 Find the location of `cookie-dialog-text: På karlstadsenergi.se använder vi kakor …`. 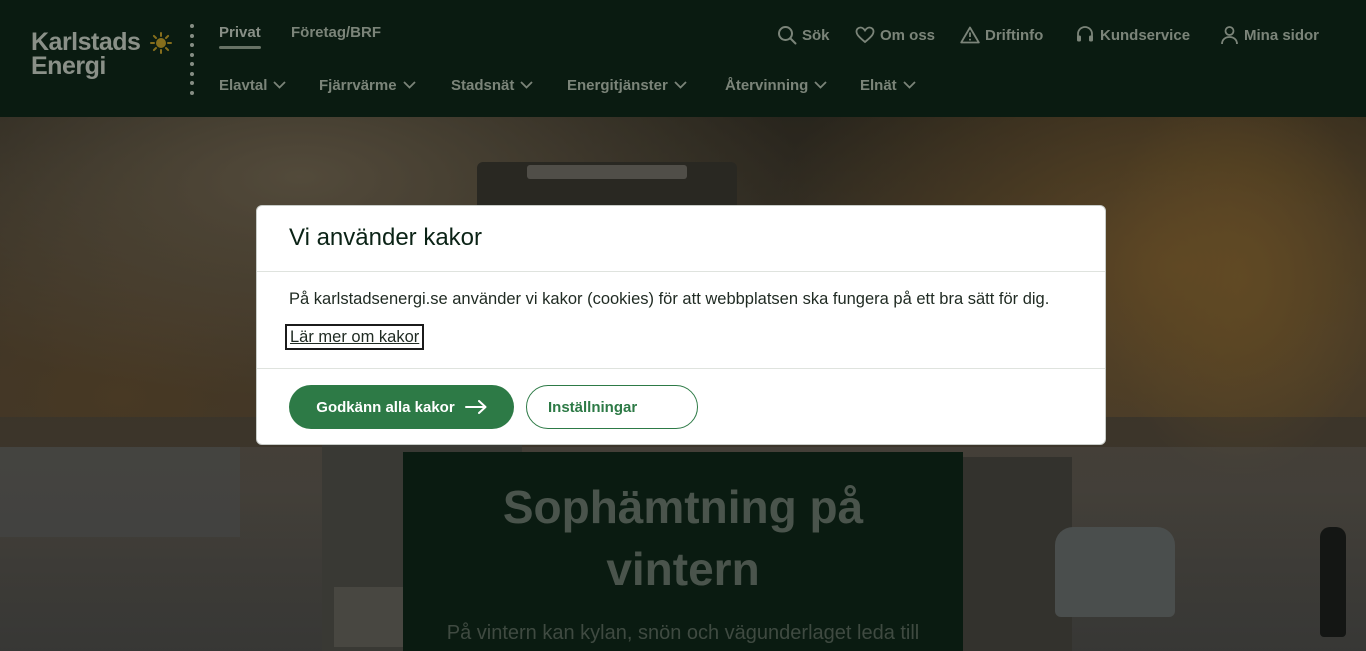

cookie-dialog-text: På karlstadsenergi.se använder vi kakor … is located at coordinates (669, 299).